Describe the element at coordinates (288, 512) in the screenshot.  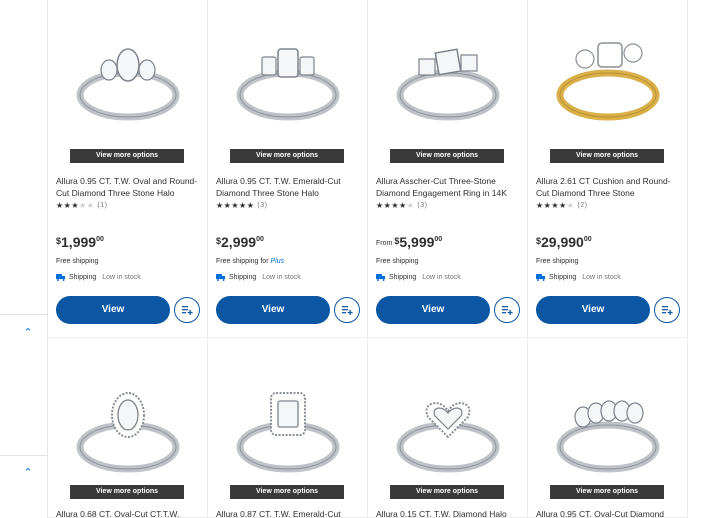
I see `product-title: Allura 0.87 CT. T.W. Emerald-Cut` at that location.